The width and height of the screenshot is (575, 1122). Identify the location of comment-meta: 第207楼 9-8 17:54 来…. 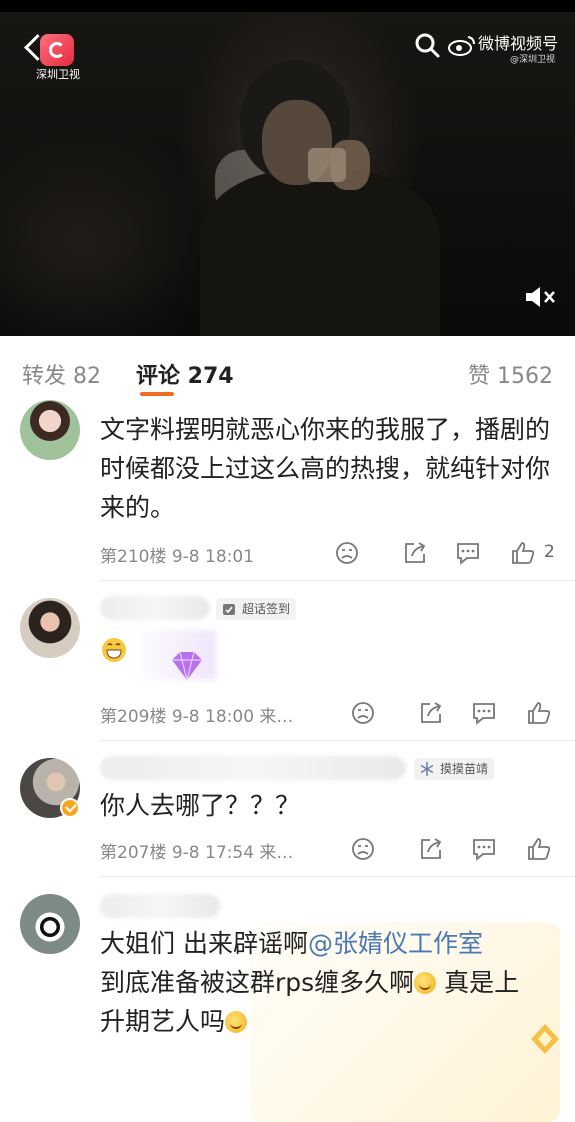
(197, 853).